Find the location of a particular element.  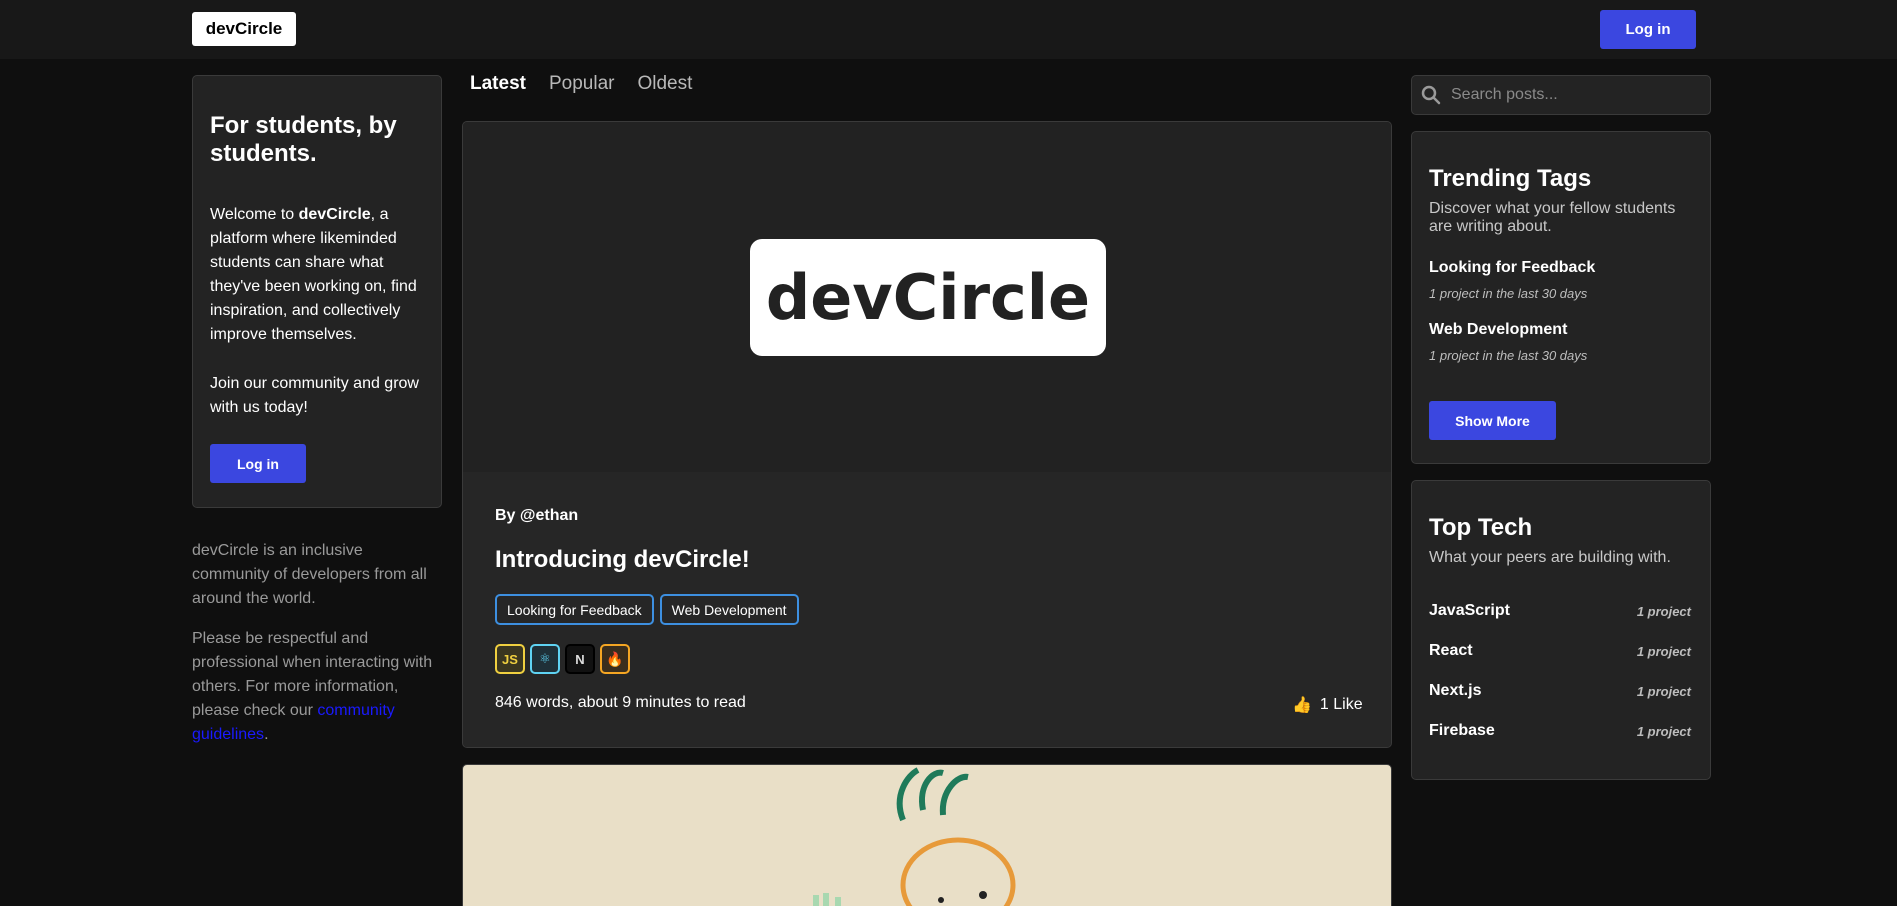

tech-row: Firebase 1 project is located at coordinates (1560, 731).